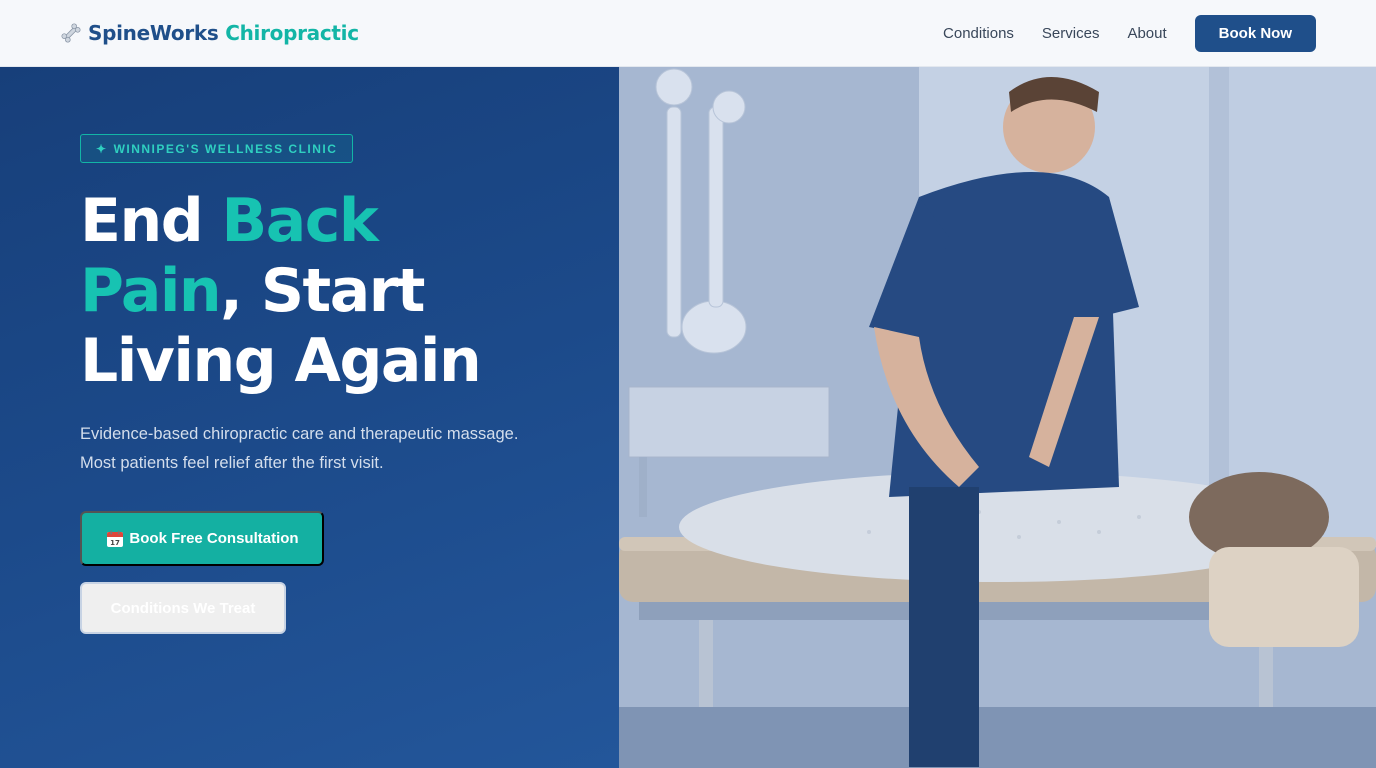  Describe the element at coordinates (214, 538) in the screenshot. I see `book-consultation-label: Book Free Consultation` at that location.